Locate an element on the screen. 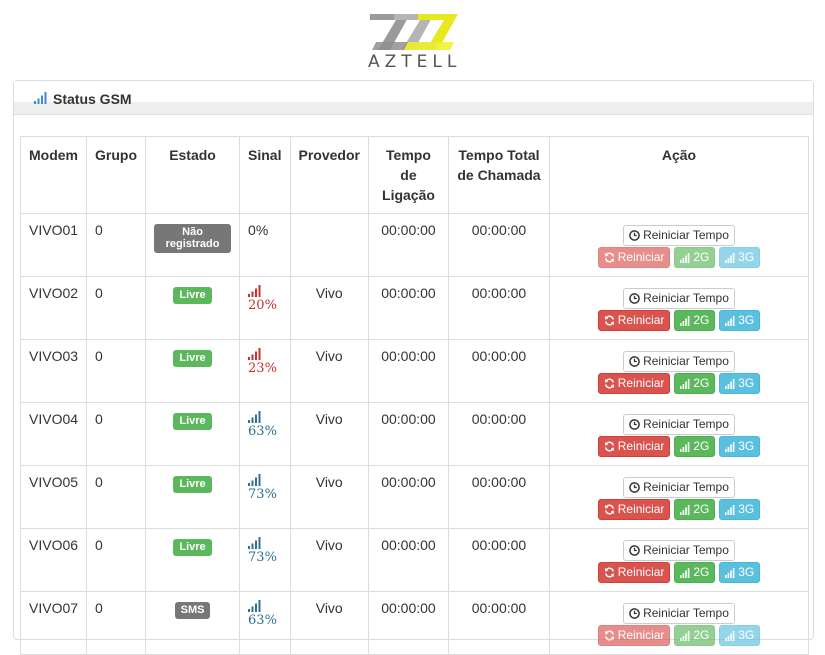 The image size is (825, 655). modem-cell: VIVO04 is located at coordinates (53, 434).